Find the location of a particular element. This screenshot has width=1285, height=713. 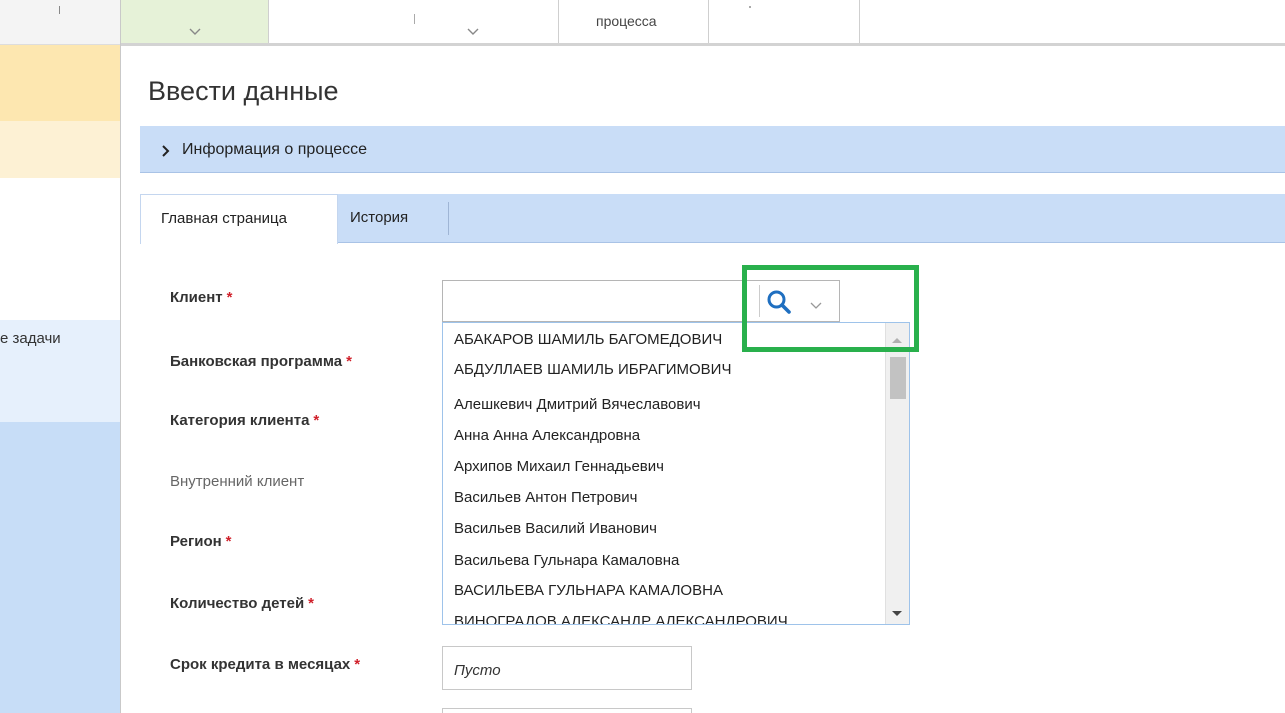

loan-term-placeholder: Пусто is located at coordinates (477, 670).